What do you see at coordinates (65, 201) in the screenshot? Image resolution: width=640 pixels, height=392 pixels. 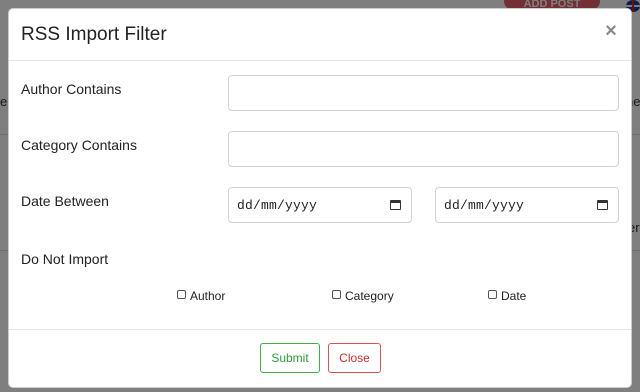 I see `date-between-label: Date Between` at bounding box center [65, 201].